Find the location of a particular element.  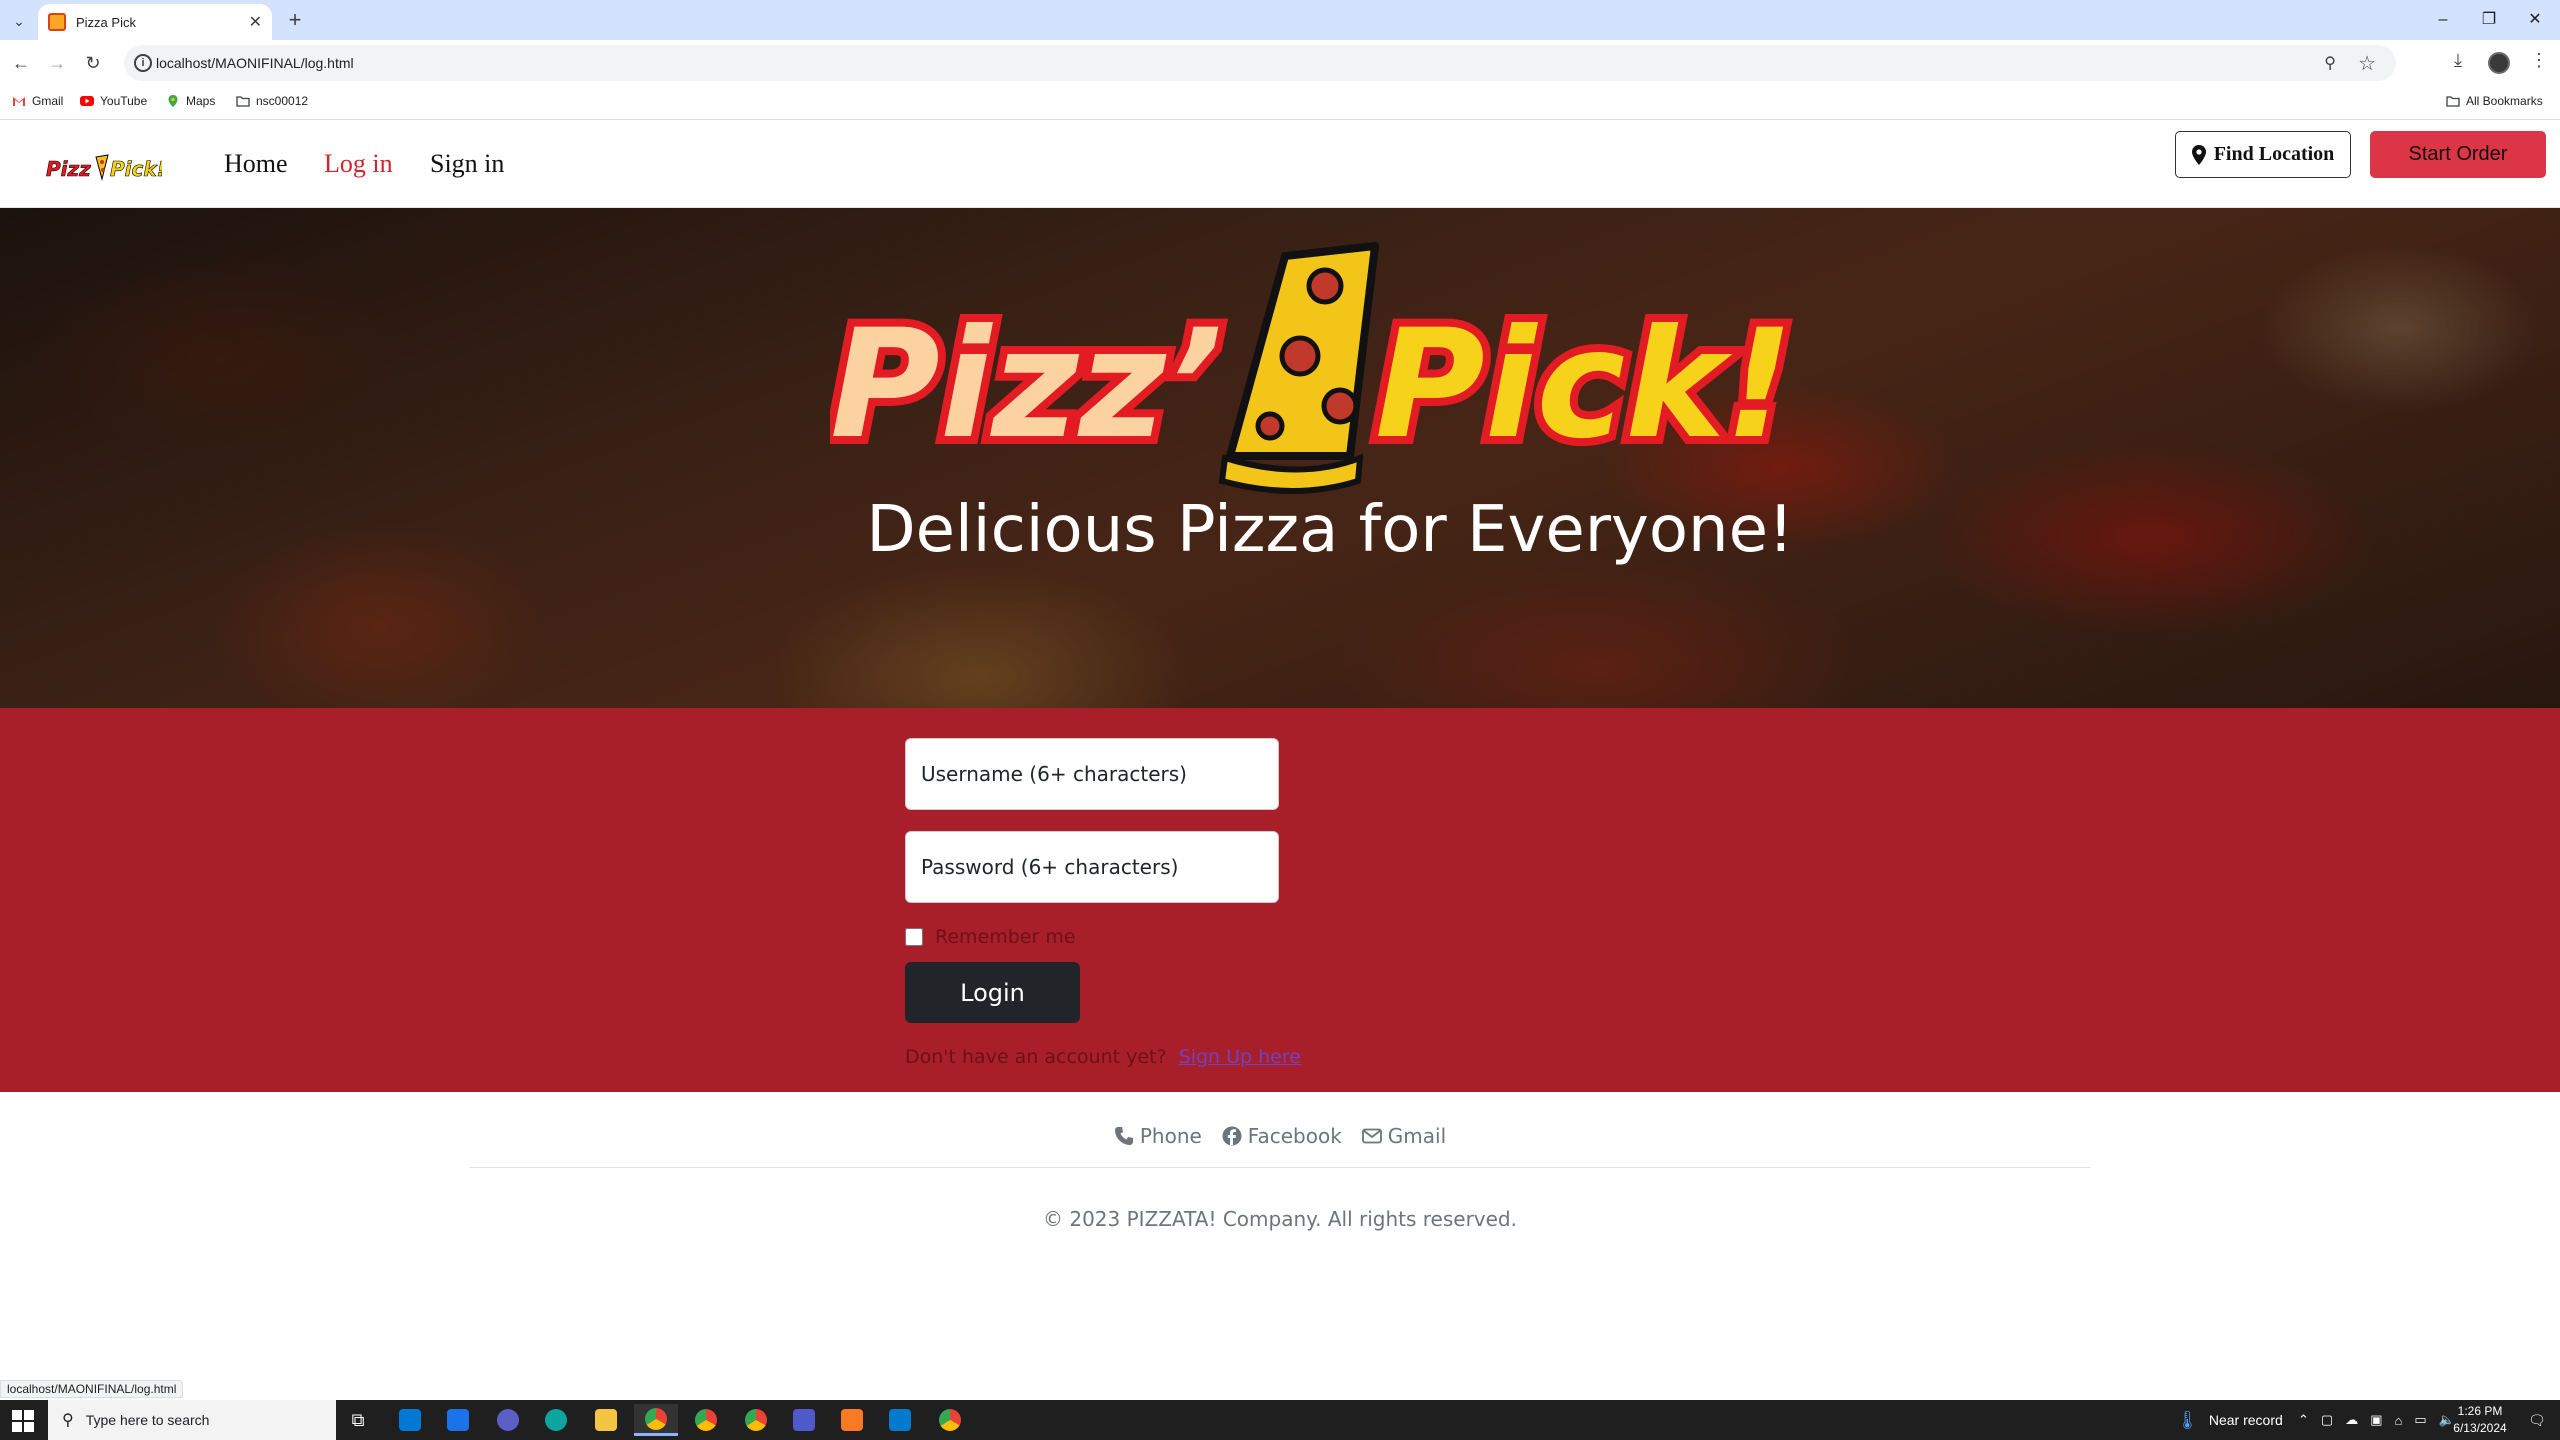

find-location-label: Find Location is located at coordinates (2274, 154).